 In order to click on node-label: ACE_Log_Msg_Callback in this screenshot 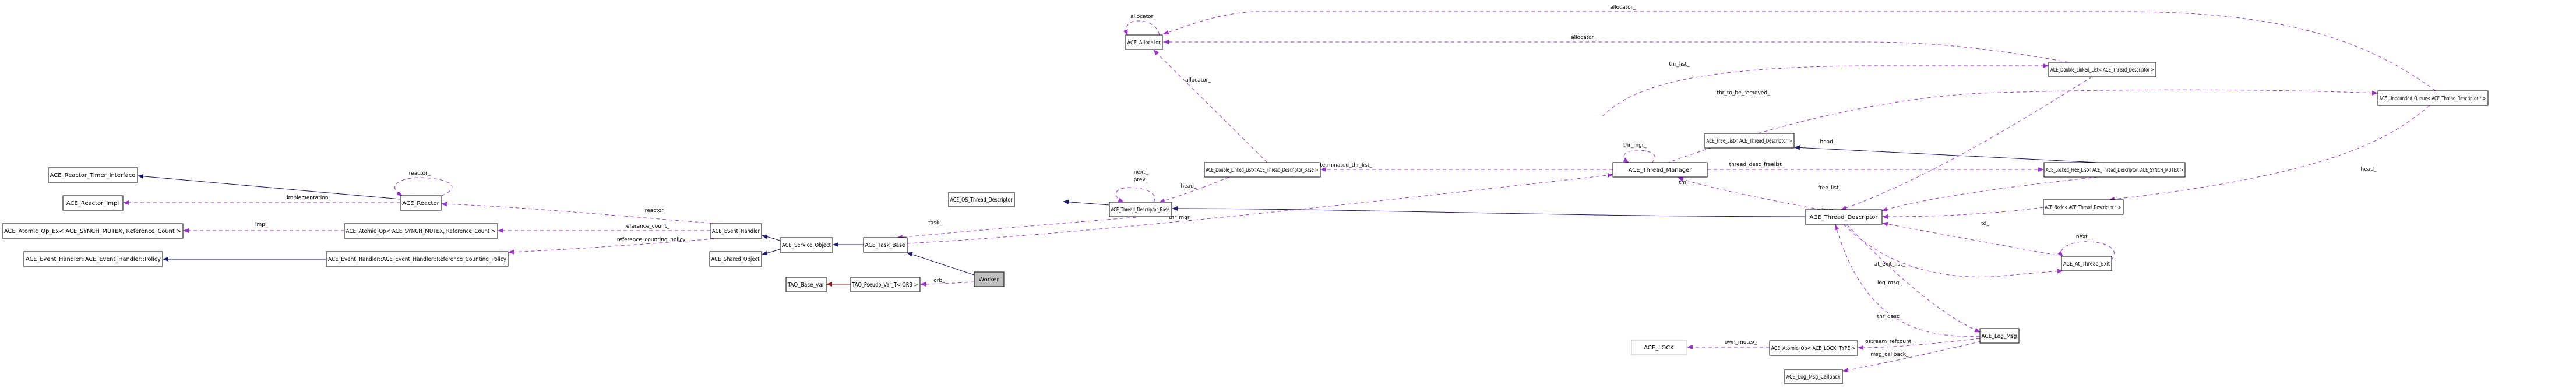, I will do `click(1813, 377)`.